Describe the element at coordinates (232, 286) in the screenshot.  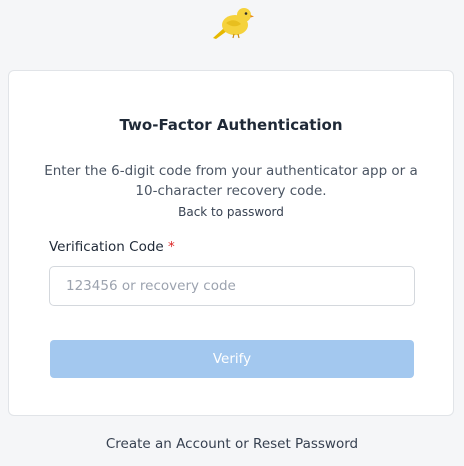
I see `verification-code-input` at that location.